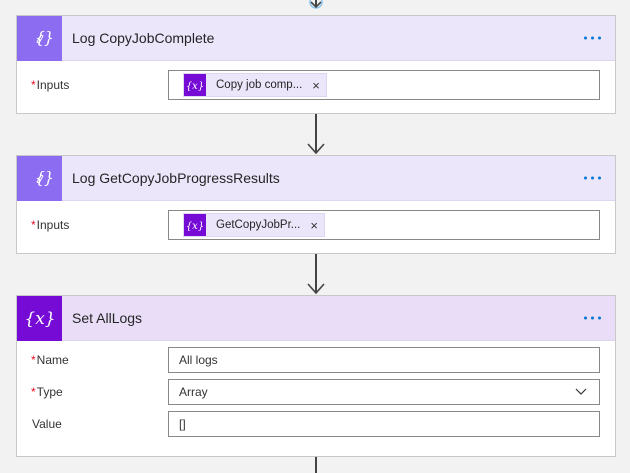 This screenshot has width=630, height=473. I want to click on card-header: { } Log GetCopyJobProgressResults, so click(316, 178).